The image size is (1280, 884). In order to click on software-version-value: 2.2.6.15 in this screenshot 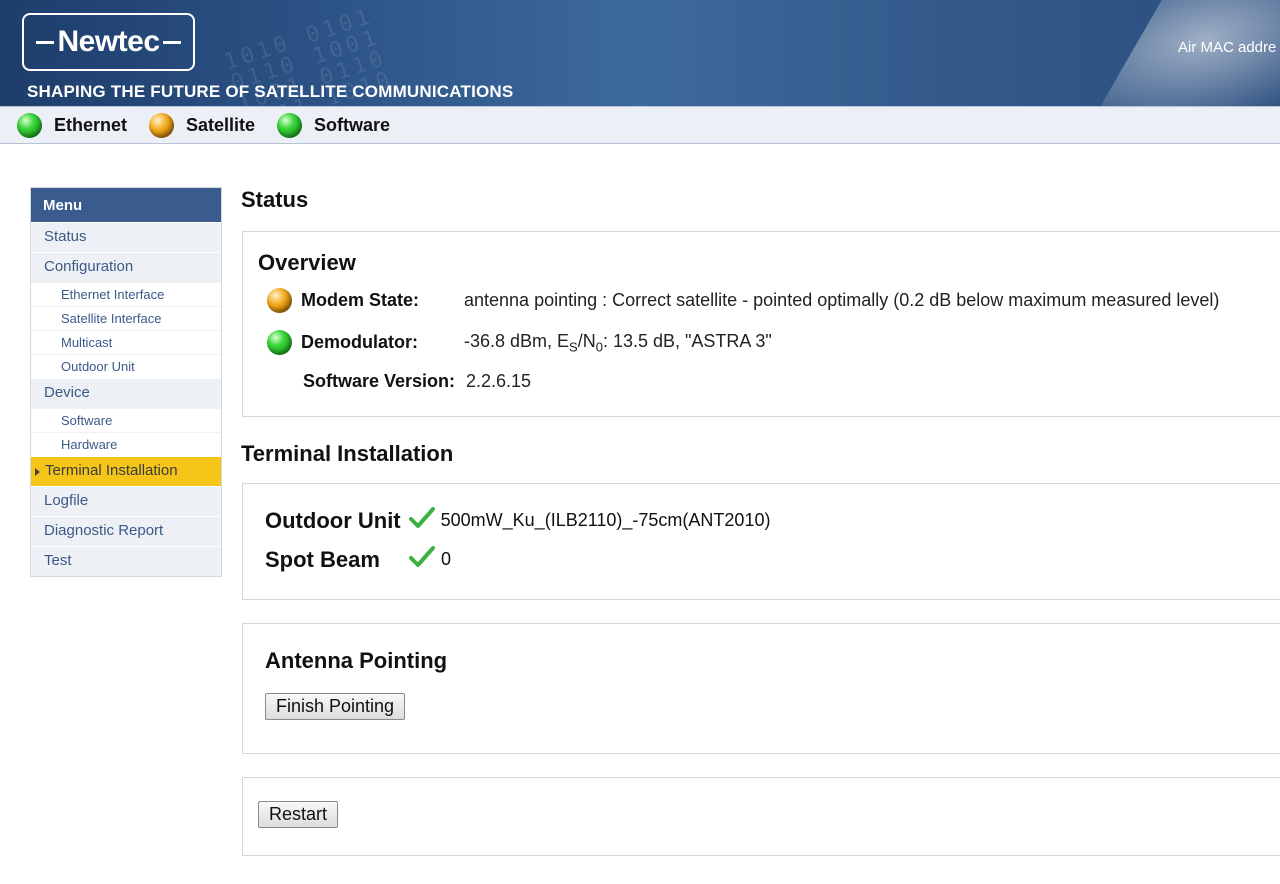, I will do `click(499, 381)`.